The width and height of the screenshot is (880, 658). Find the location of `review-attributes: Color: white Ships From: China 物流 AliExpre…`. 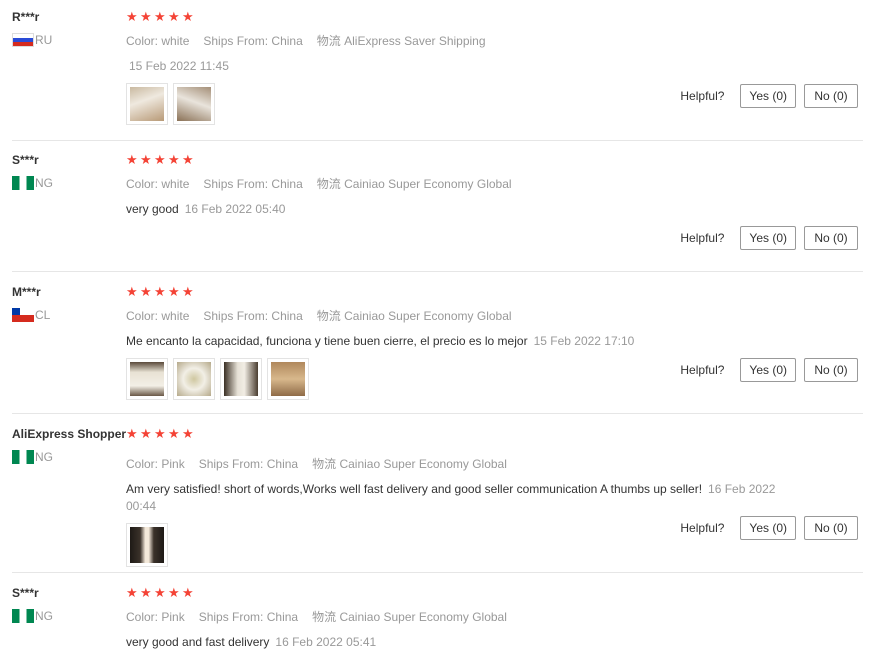

review-attributes: Color: white Ships From: China 物流 AliExpre… is located at coordinates (494, 40).